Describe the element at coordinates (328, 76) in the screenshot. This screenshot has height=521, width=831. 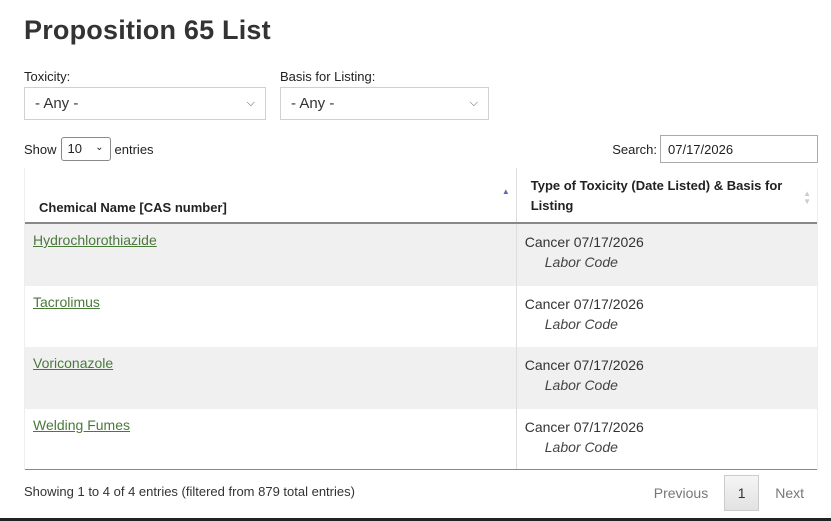
I see `basis-filter-label: Basis for Listing:` at that location.